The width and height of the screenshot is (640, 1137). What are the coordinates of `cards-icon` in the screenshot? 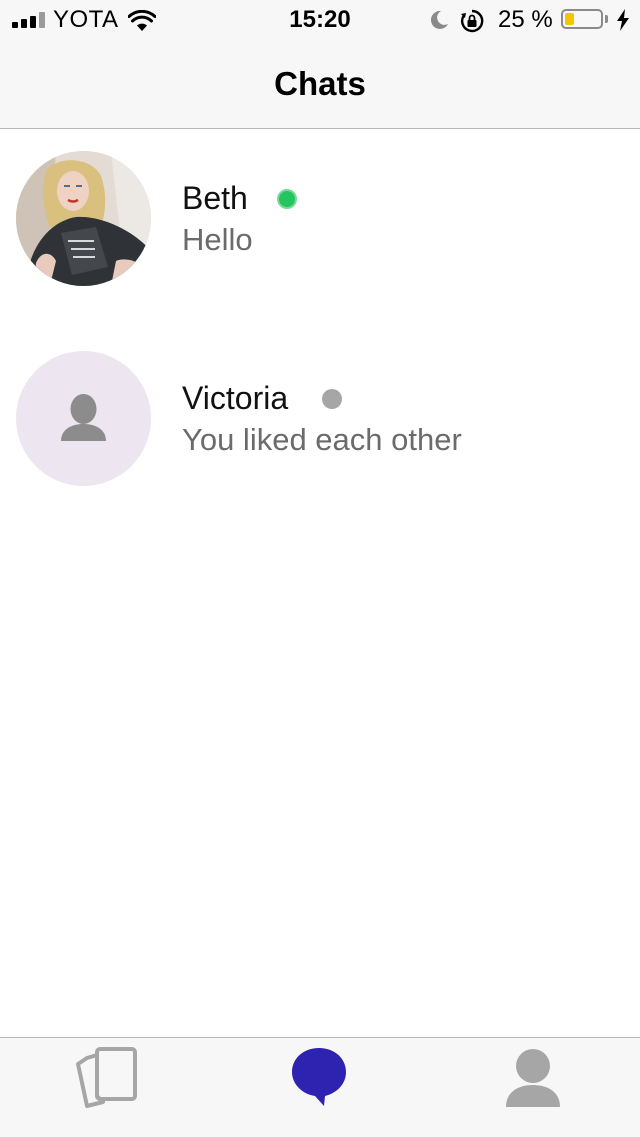 It's located at (106, 1077).